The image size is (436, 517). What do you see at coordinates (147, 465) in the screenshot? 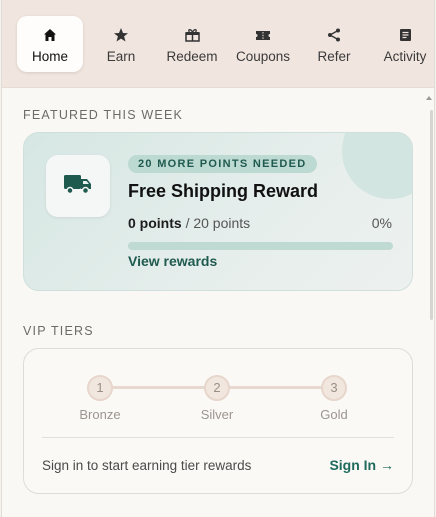
I see `signin-prompt: Sign in to start earning tier rewards` at bounding box center [147, 465].